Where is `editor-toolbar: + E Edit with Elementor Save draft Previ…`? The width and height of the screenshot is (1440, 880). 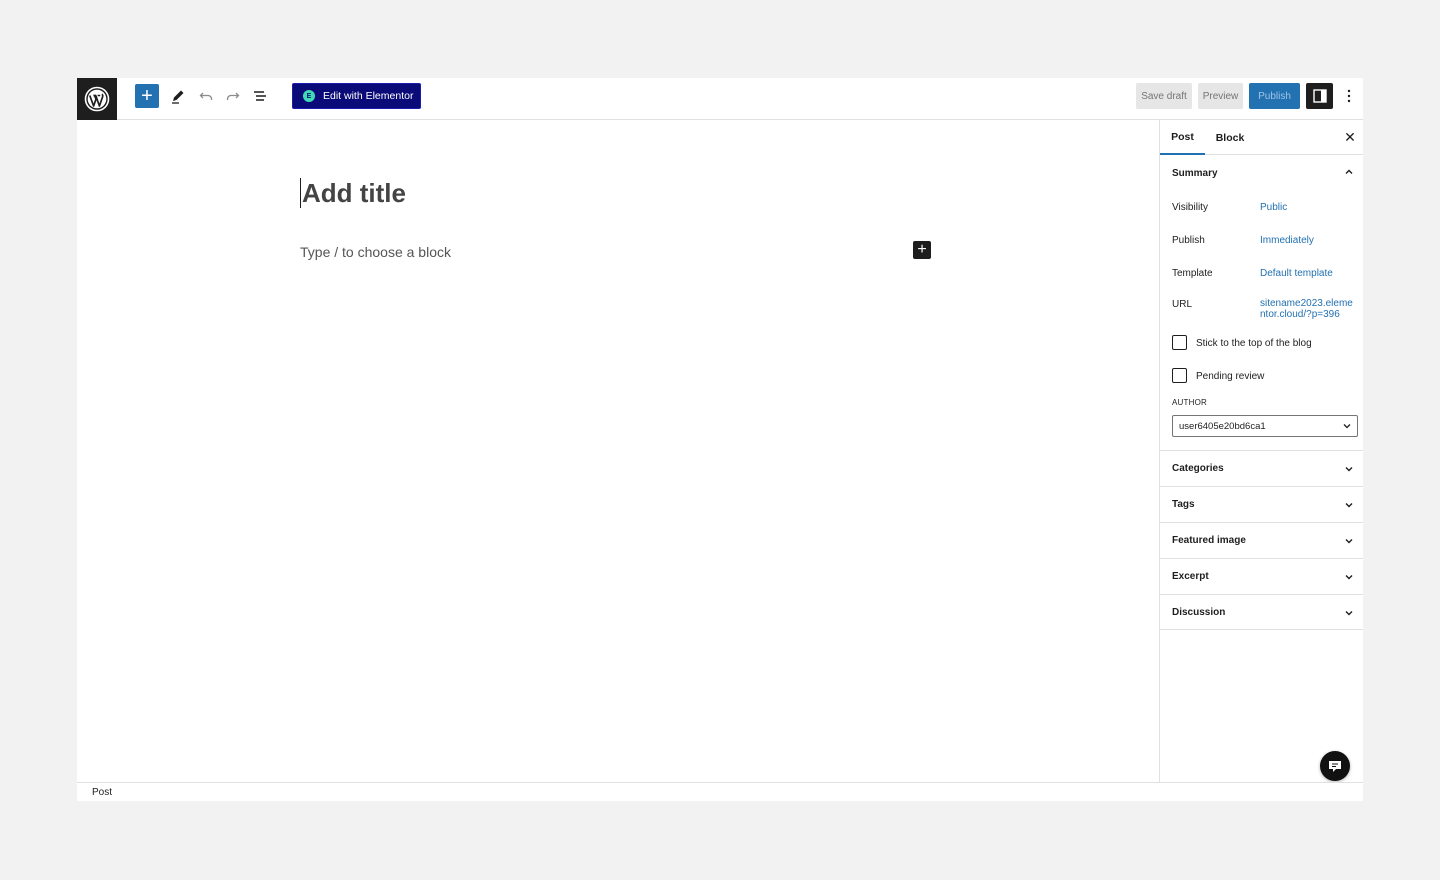 editor-toolbar: + E Edit with Elementor Save draft Previ… is located at coordinates (720, 99).